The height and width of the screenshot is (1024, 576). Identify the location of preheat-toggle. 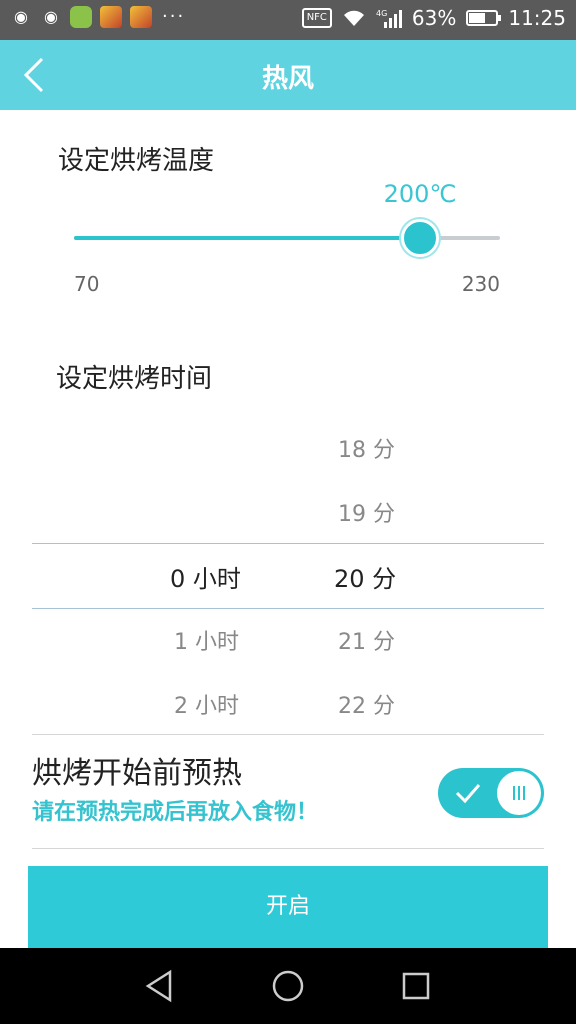
(491, 793).